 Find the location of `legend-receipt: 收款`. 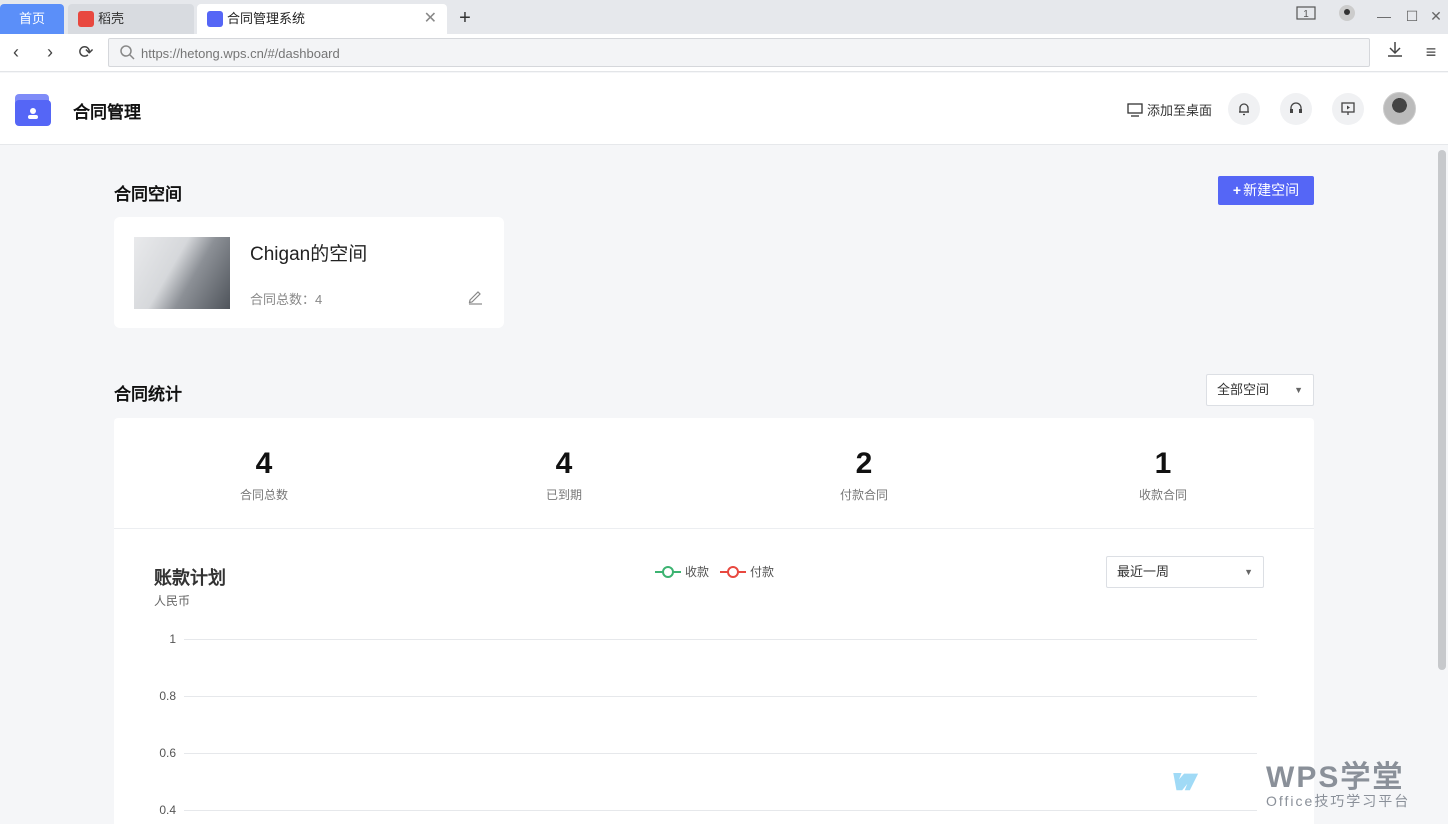

legend-receipt: 收款 is located at coordinates (682, 572).